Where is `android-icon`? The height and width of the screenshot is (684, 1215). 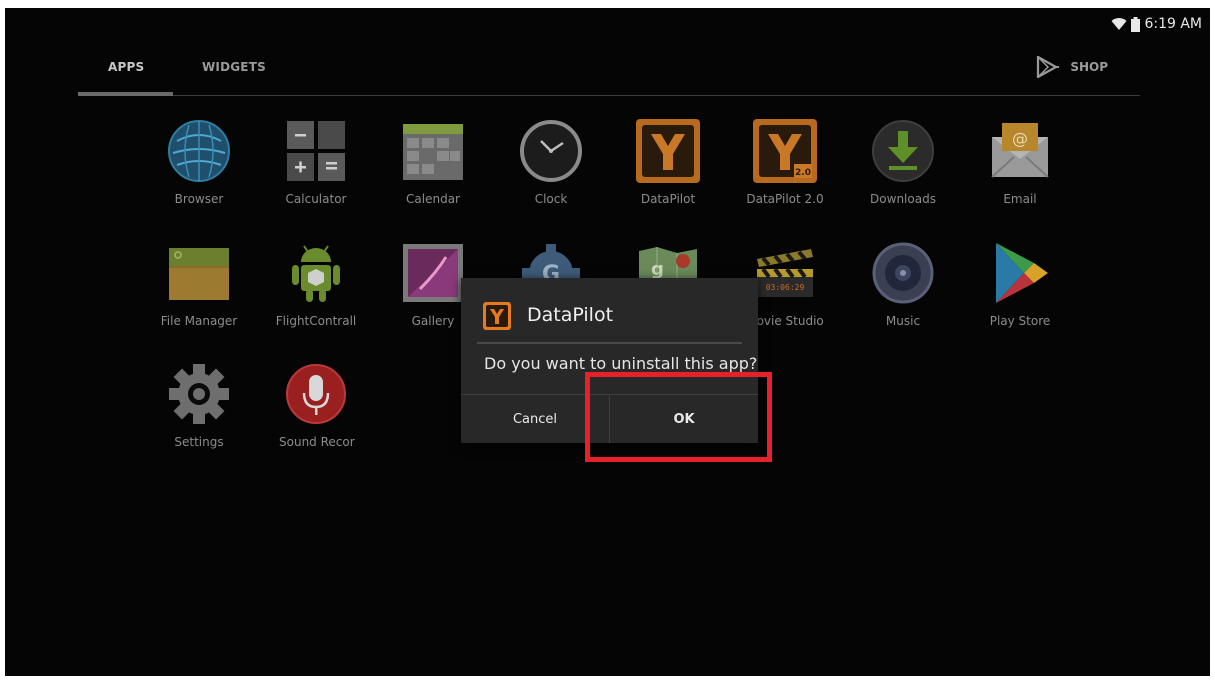 android-icon is located at coordinates (316, 273).